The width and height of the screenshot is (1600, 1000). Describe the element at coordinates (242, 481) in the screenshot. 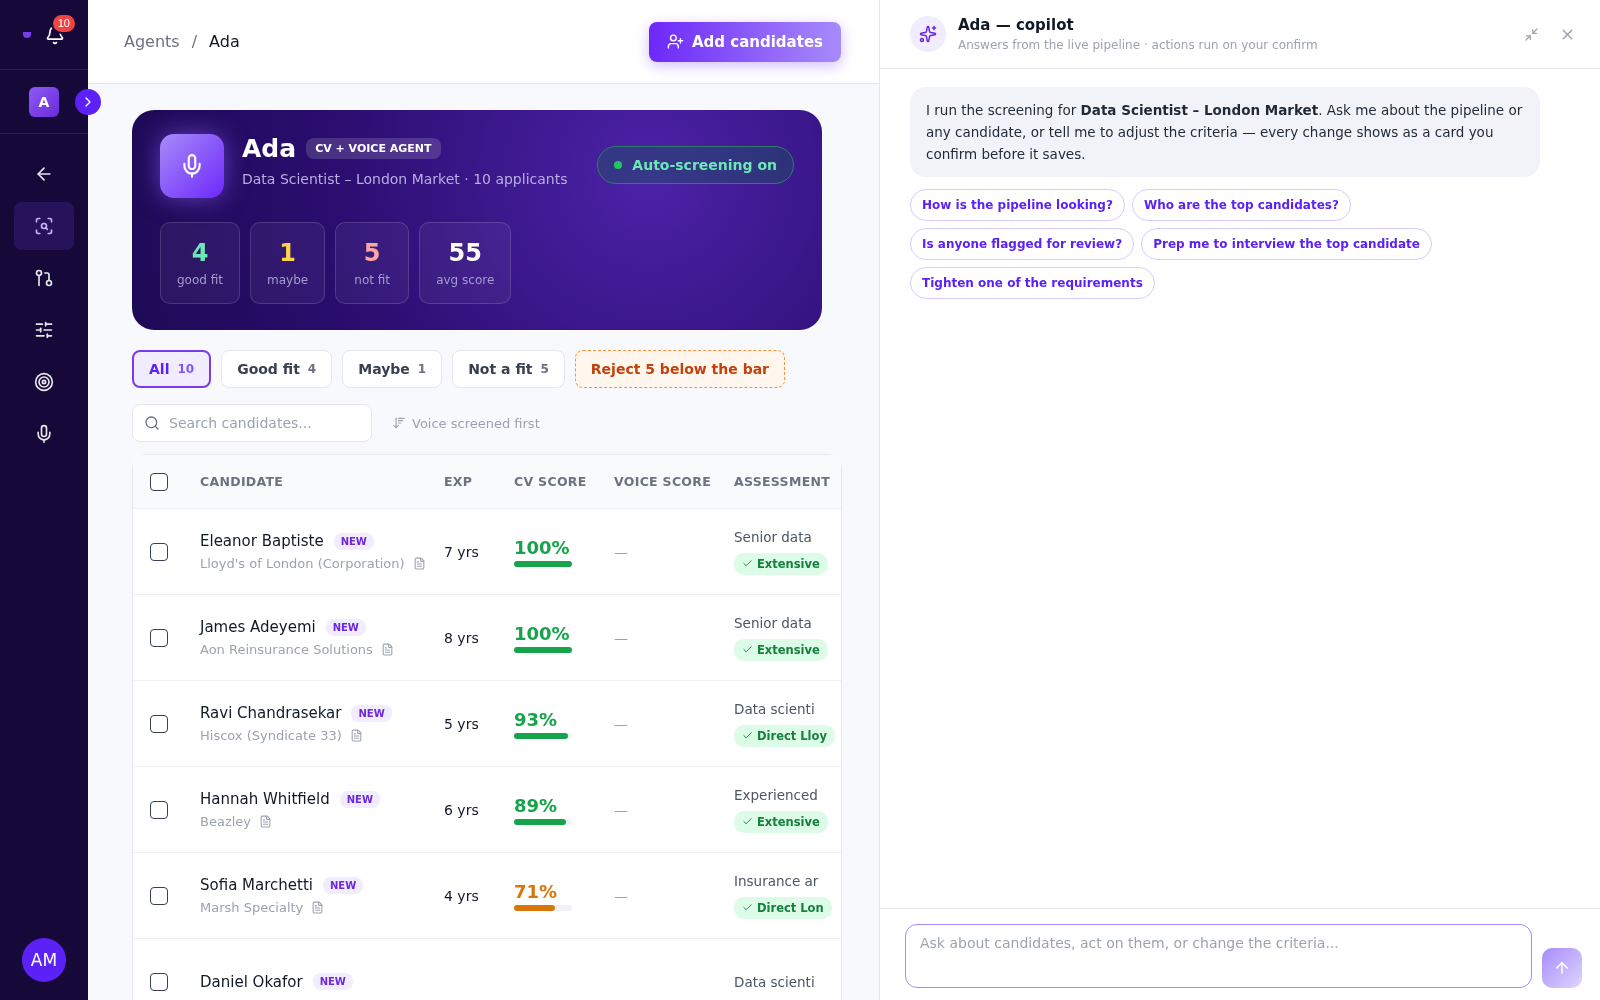

I see `column-header: CANDIDATE` at that location.